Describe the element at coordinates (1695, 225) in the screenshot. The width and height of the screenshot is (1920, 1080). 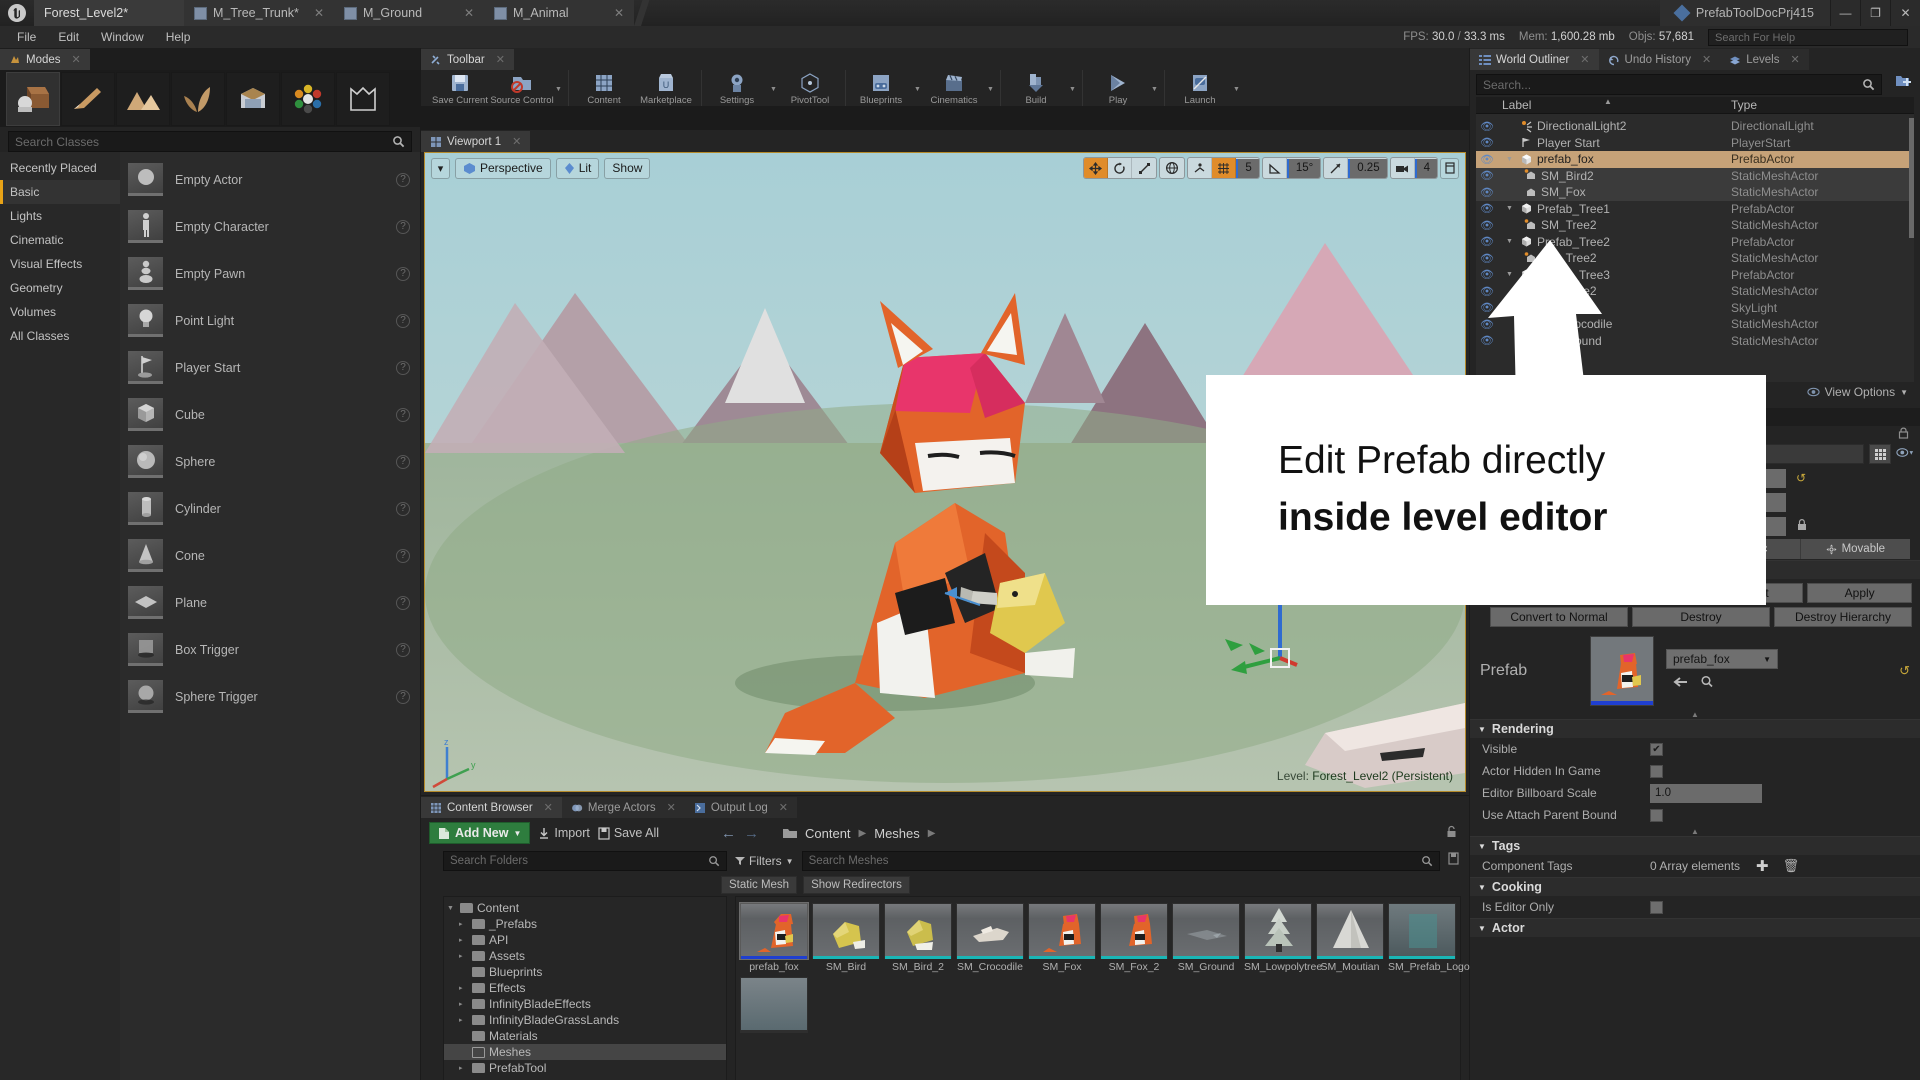
I see `outliner-row: 👁 SM_Tree2 StaticMeshActor` at that location.